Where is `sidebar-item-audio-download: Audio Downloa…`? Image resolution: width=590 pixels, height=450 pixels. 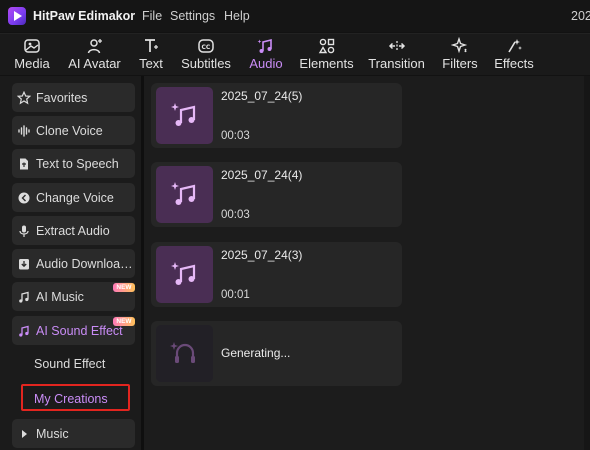 sidebar-item-audio-download: Audio Downloa… is located at coordinates (73, 263).